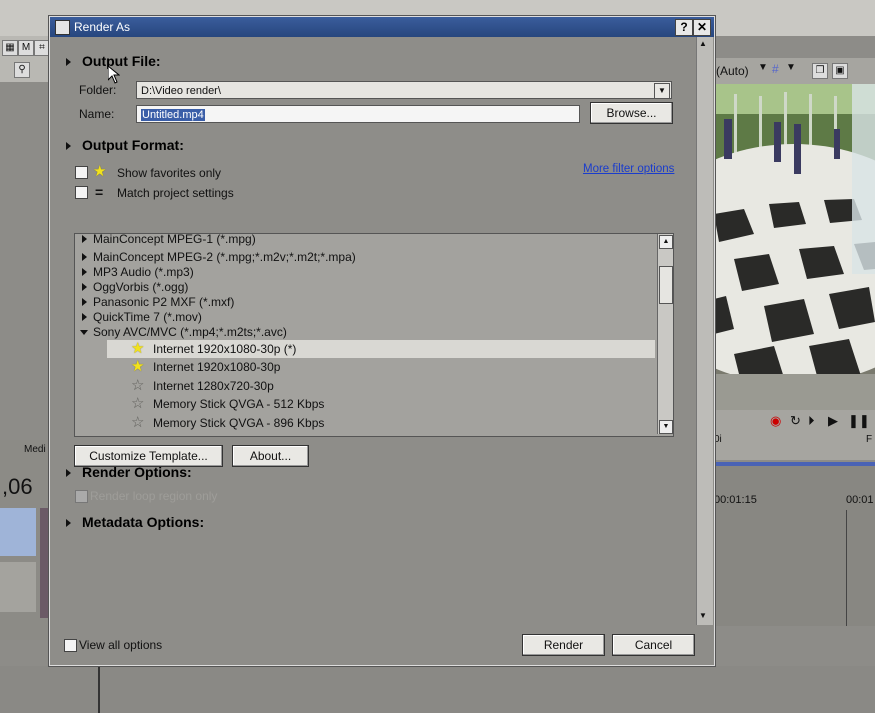 The image size is (875, 713). What do you see at coordinates (718, 439) in the screenshot?
I see `preview-info-label: 0i` at bounding box center [718, 439].